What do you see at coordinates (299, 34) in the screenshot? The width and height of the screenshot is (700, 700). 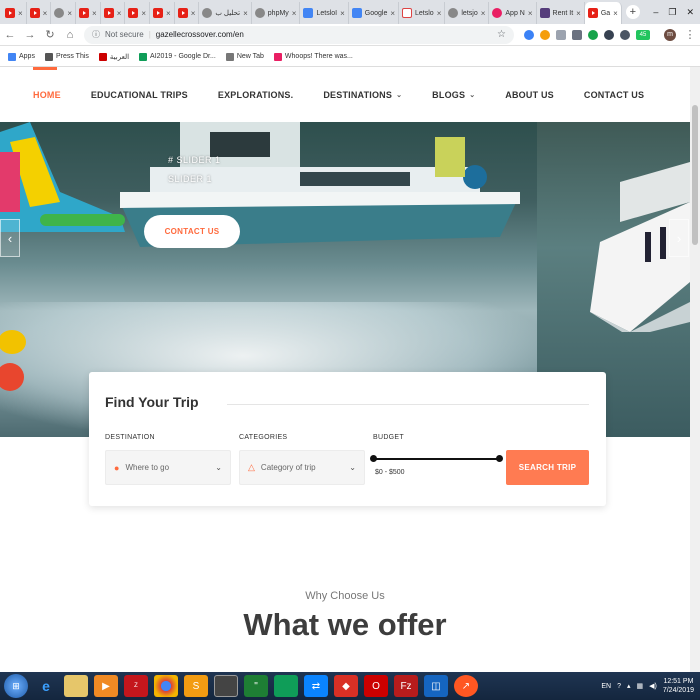 I see `address-bar: ⓘ Not secure | gazellecrossover.com/en ☆` at bounding box center [299, 34].